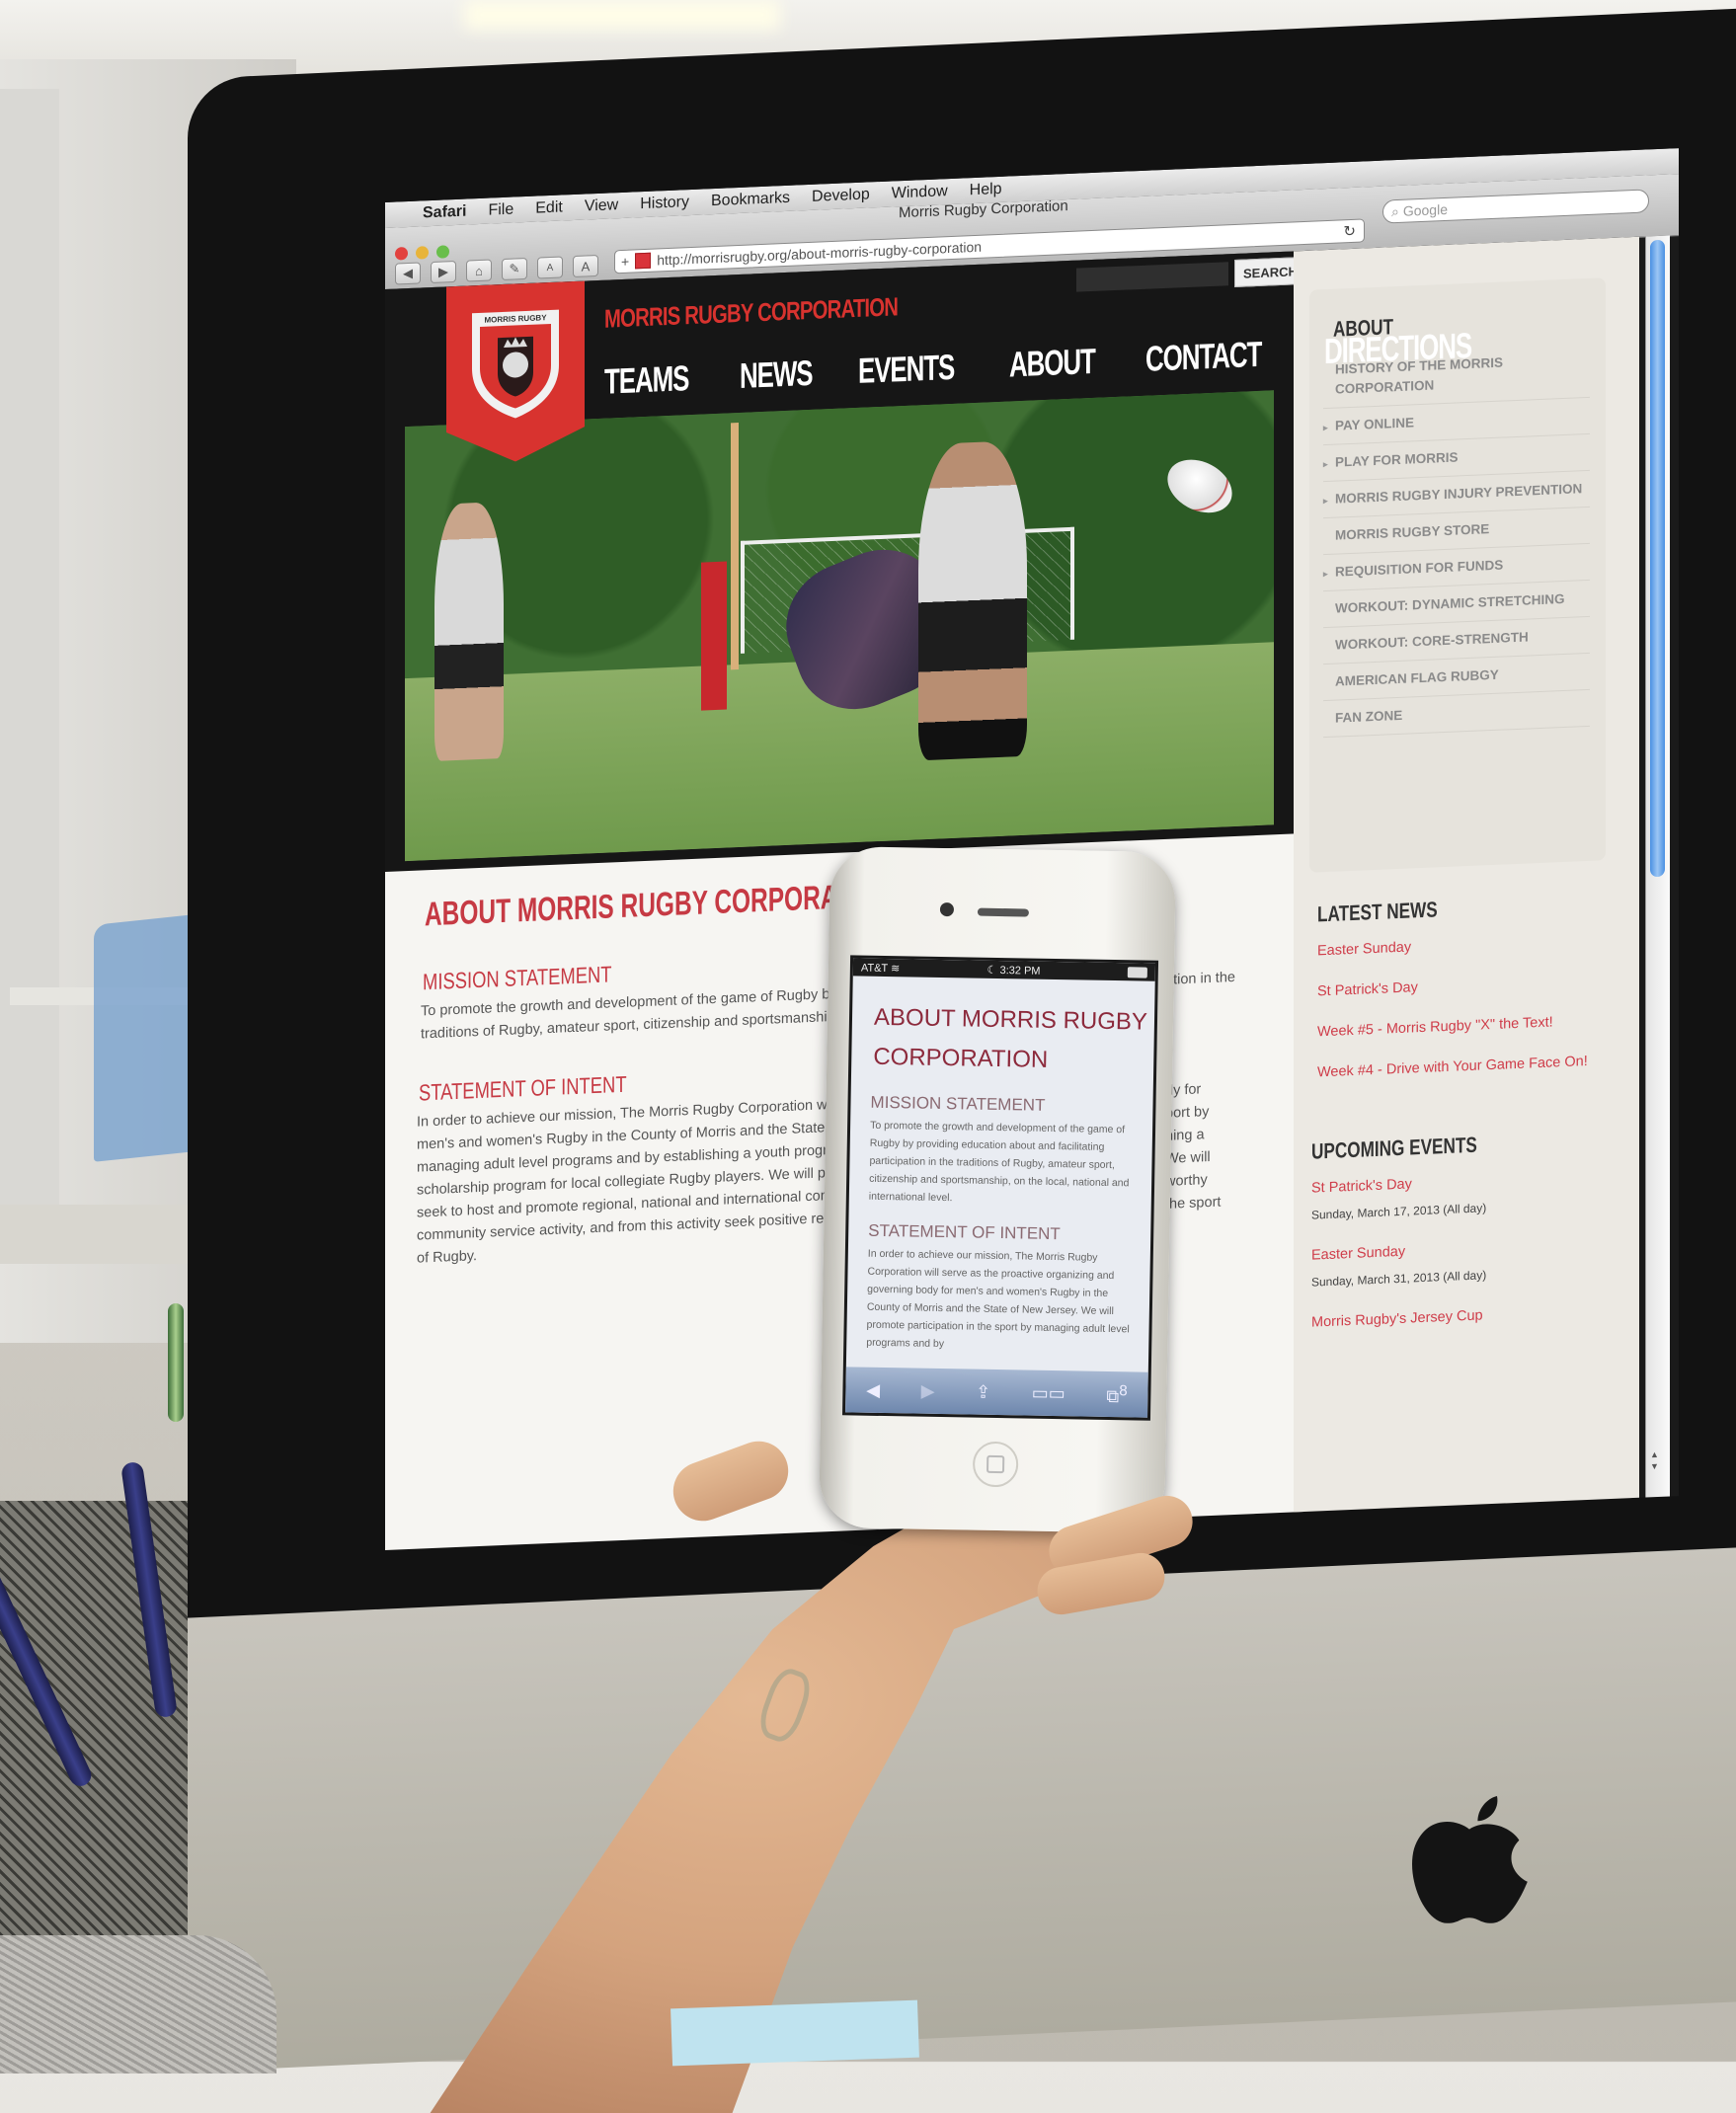  I want to click on news-item: Easter Sunday, so click(1465, 946).